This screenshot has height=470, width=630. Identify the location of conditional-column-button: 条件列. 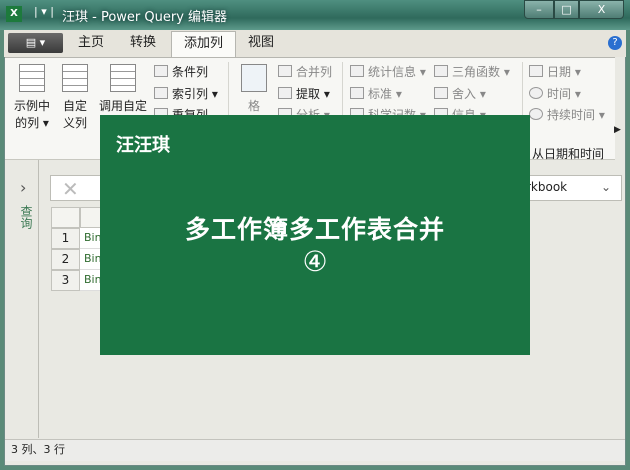
(181, 71).